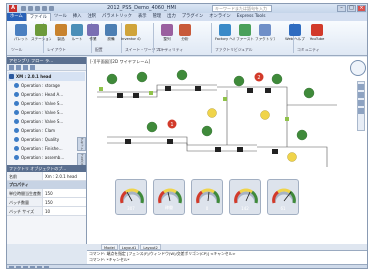  I want to click on ortho-icon, so click(25, 267).